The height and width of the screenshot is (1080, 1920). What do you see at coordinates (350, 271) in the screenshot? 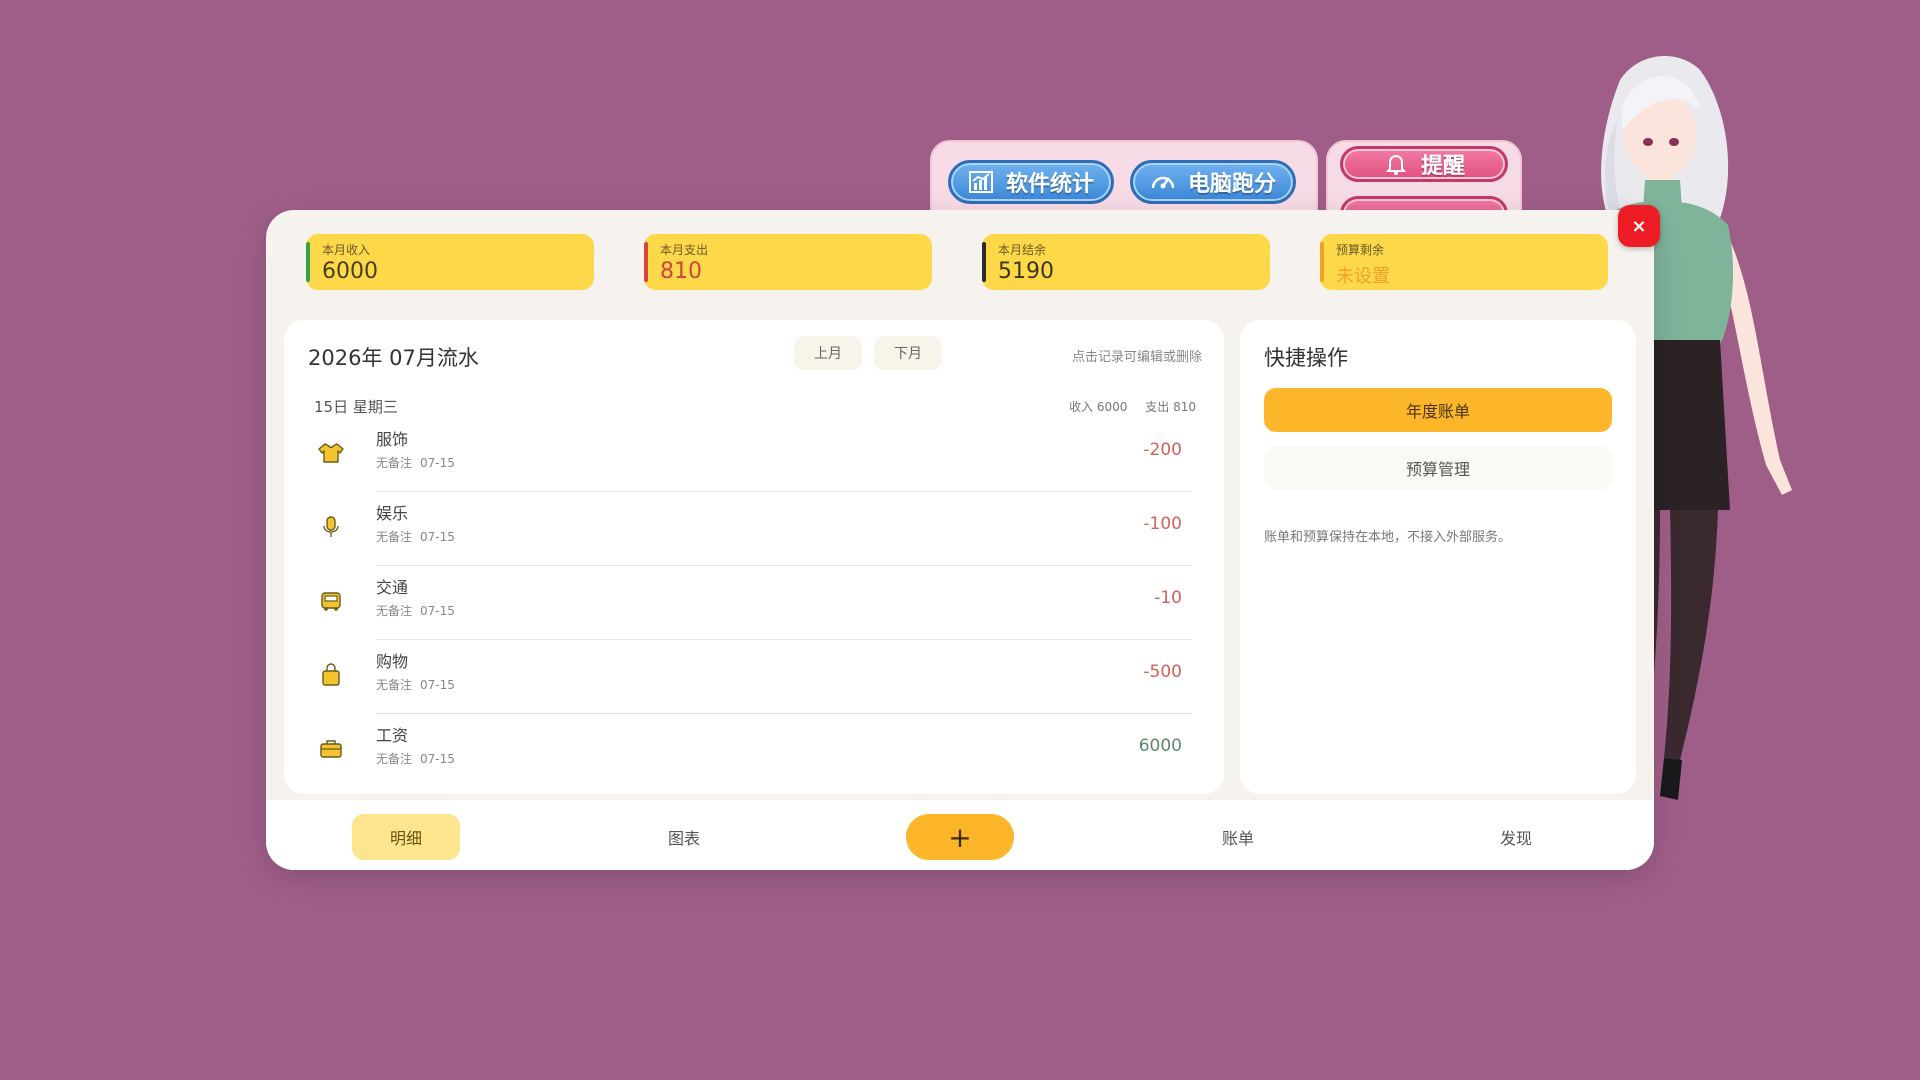
I see `income-value: 6000` at bounding box center [350, 271].